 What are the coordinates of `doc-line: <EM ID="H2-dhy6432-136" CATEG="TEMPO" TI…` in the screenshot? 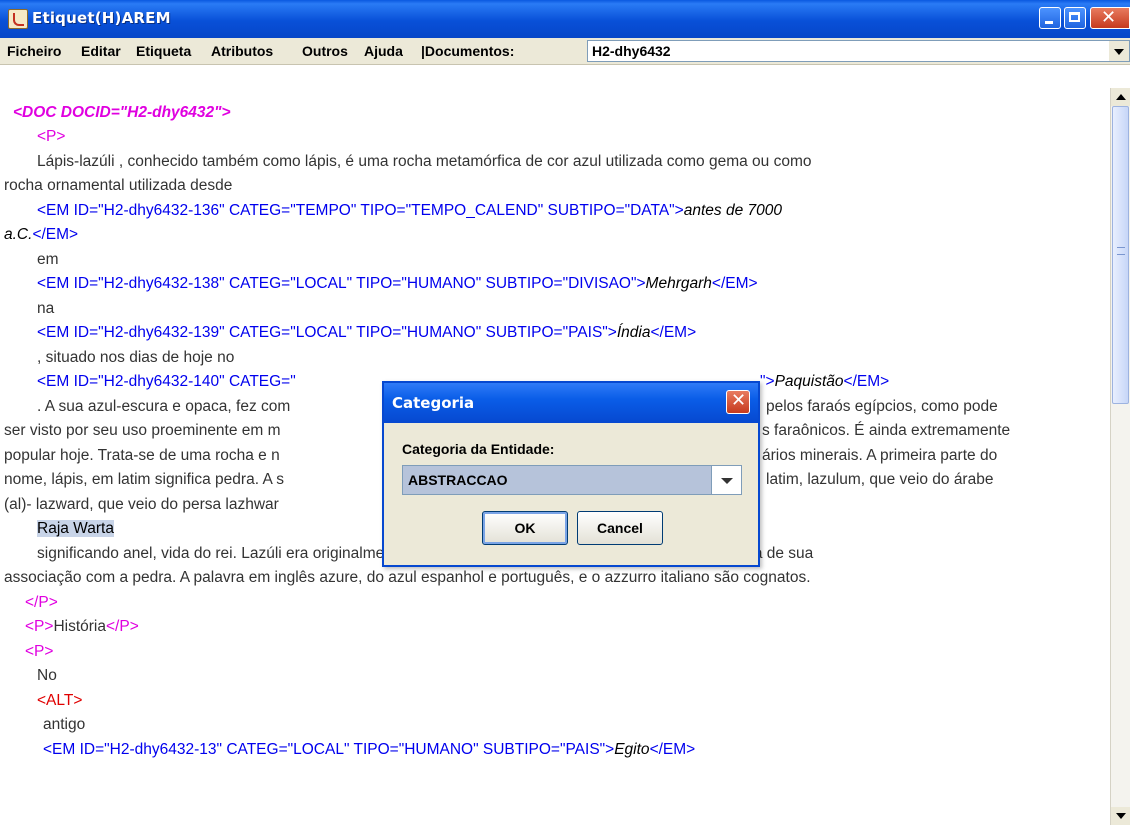 It's located at (409, 210).